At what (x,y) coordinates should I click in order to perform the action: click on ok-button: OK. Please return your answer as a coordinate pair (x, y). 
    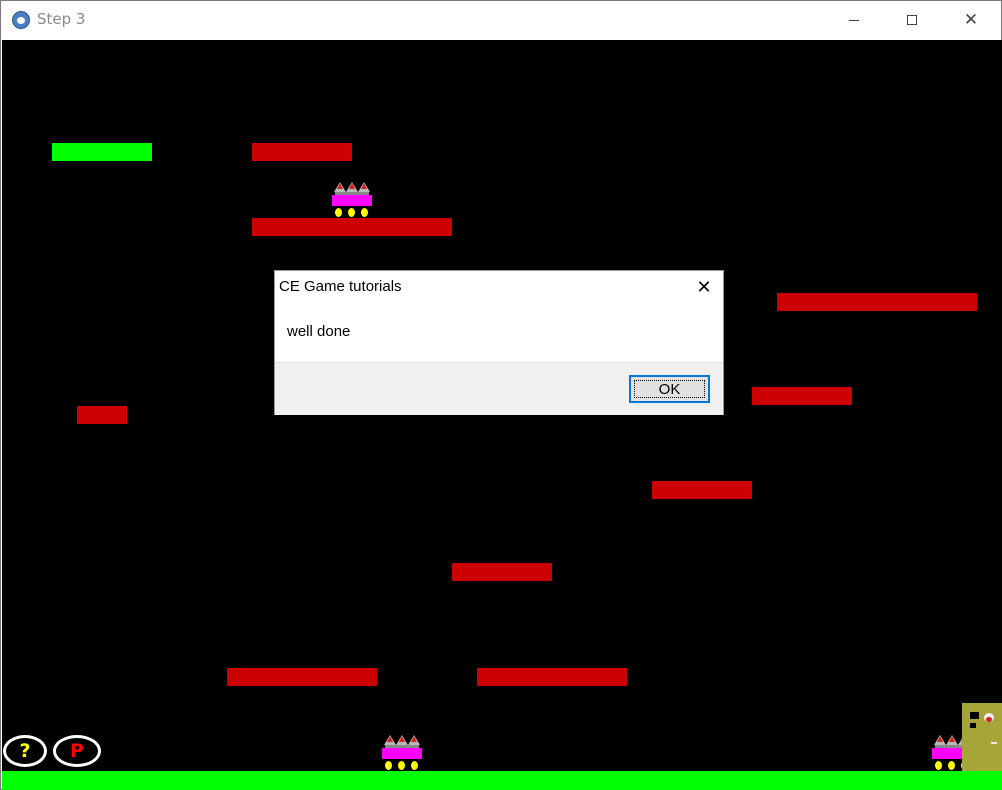
    Looking at the image, I should click on (669, 389).